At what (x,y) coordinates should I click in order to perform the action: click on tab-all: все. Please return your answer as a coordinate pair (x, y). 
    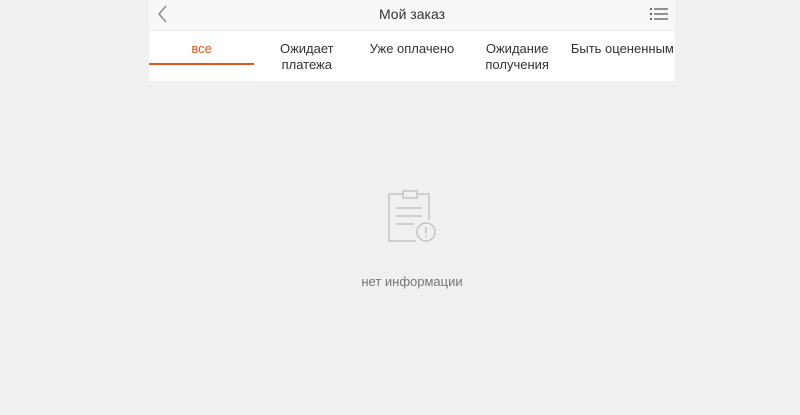
    Looking at the image, I should click on (202, 56).